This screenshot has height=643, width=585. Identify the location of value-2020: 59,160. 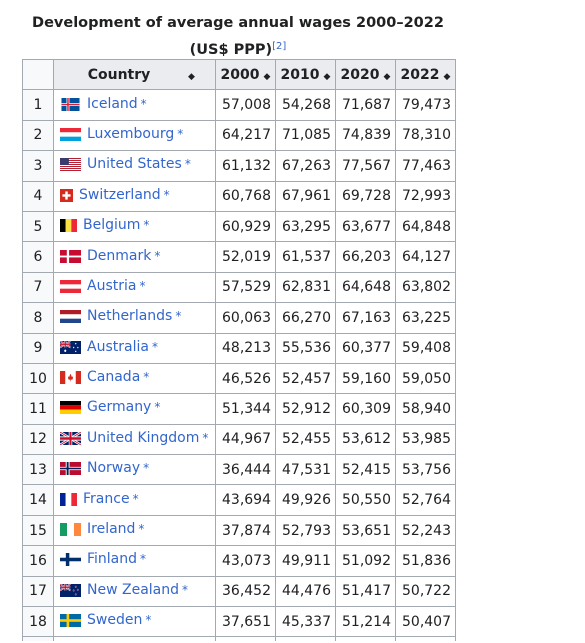
(365, 378).